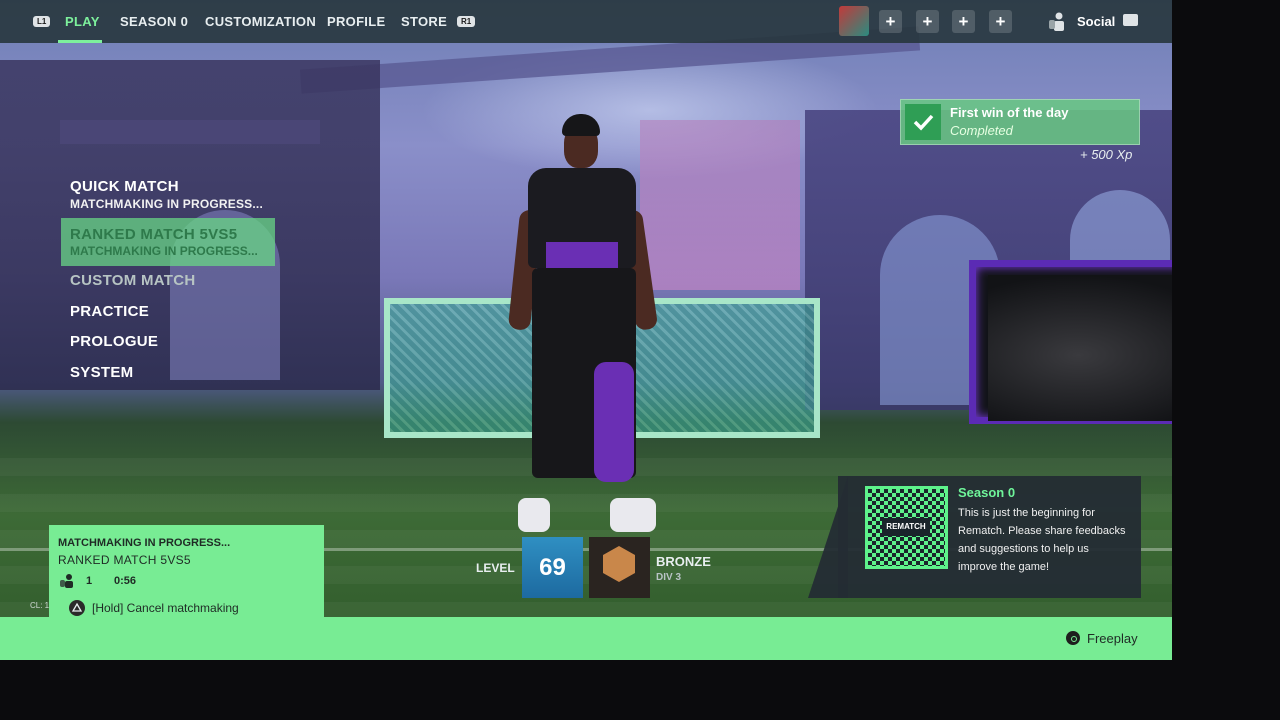 The width and height of the screenshot is (1280, 720). What do you see at coordinates (987, 492) in the screenshot?
I see `season-title: Season 0` at bounding box center [987, 492].